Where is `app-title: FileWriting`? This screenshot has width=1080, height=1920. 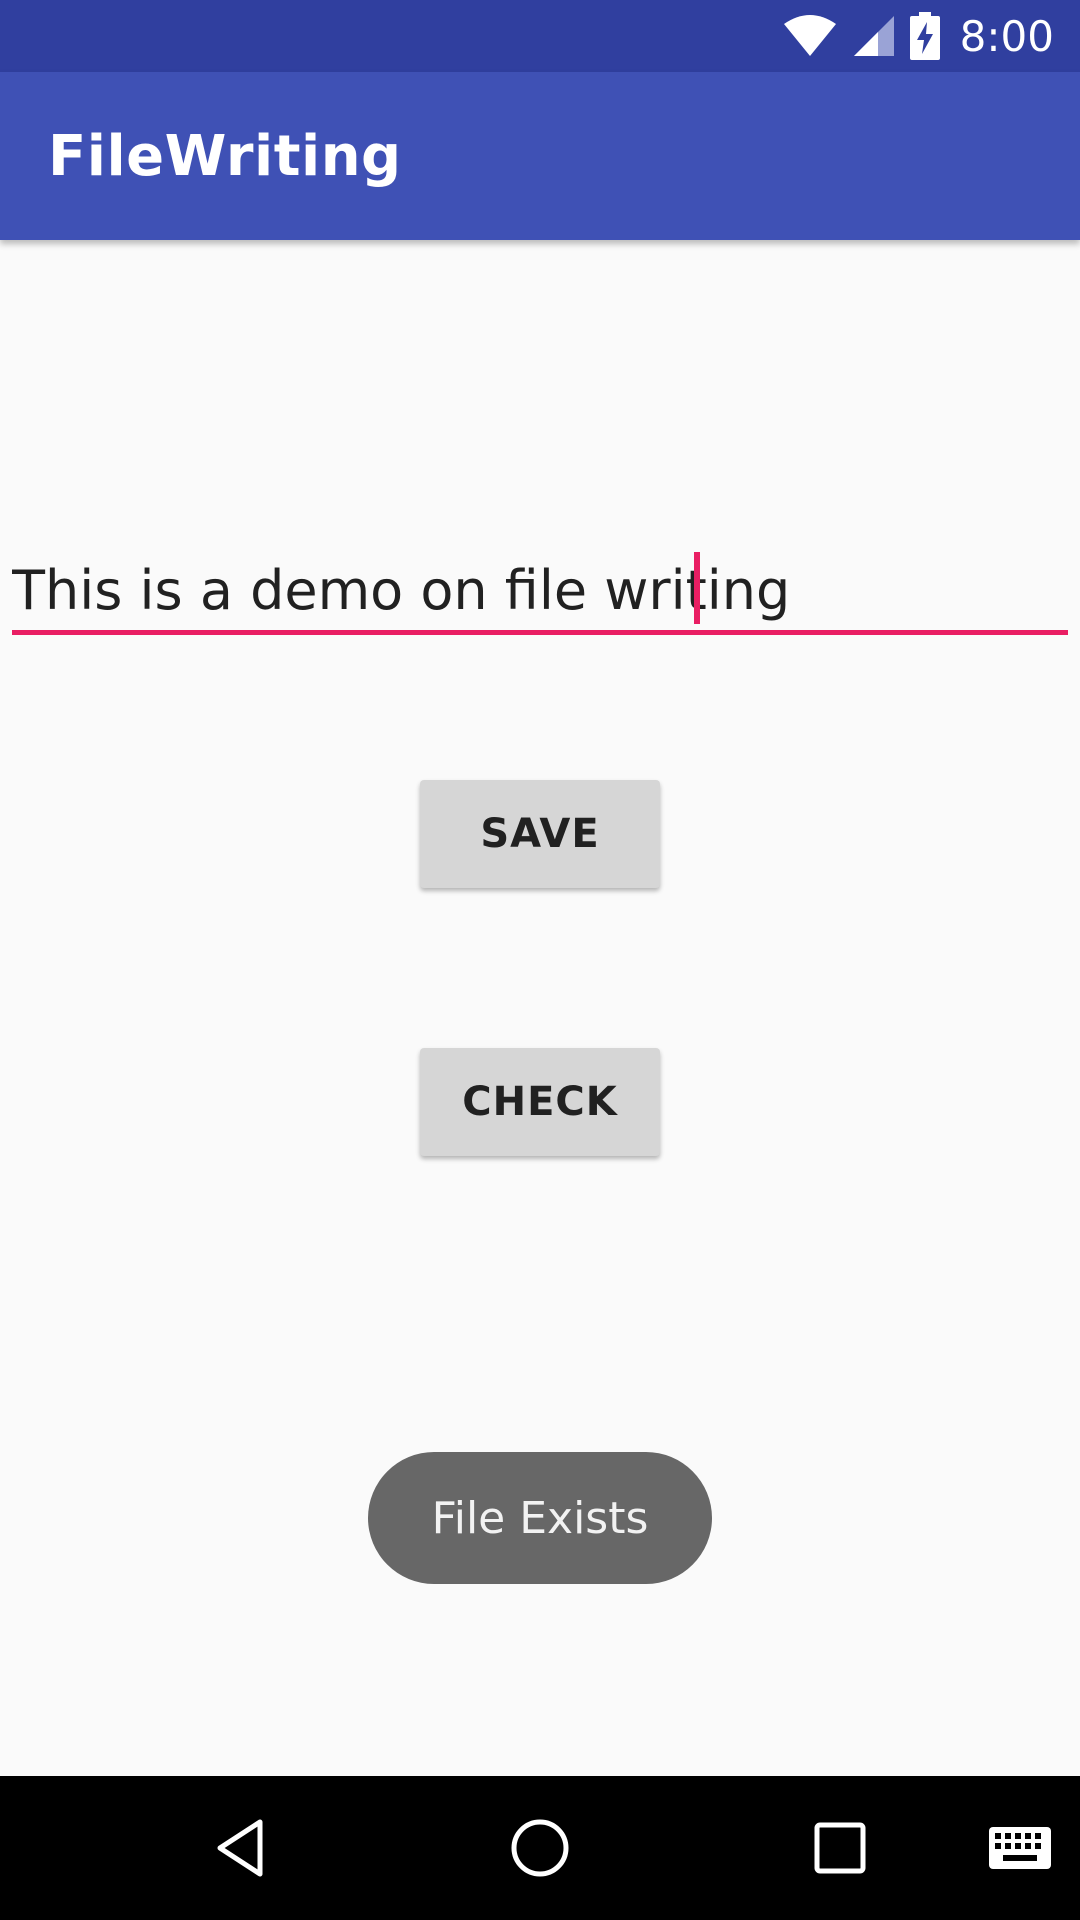 app-title: FileWriting is located at coordinates (225, 156).